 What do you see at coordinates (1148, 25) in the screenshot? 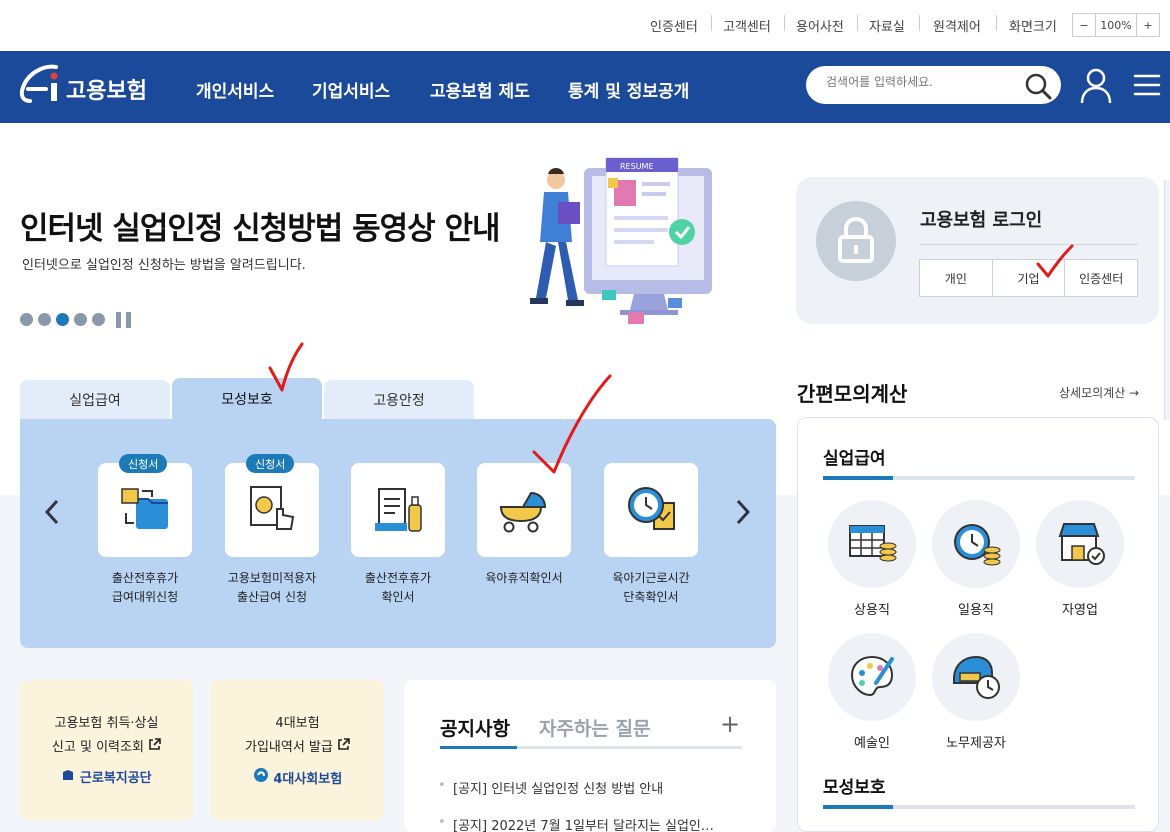
I see `zoom-in-button: +` at bounding box center [1148, 25].